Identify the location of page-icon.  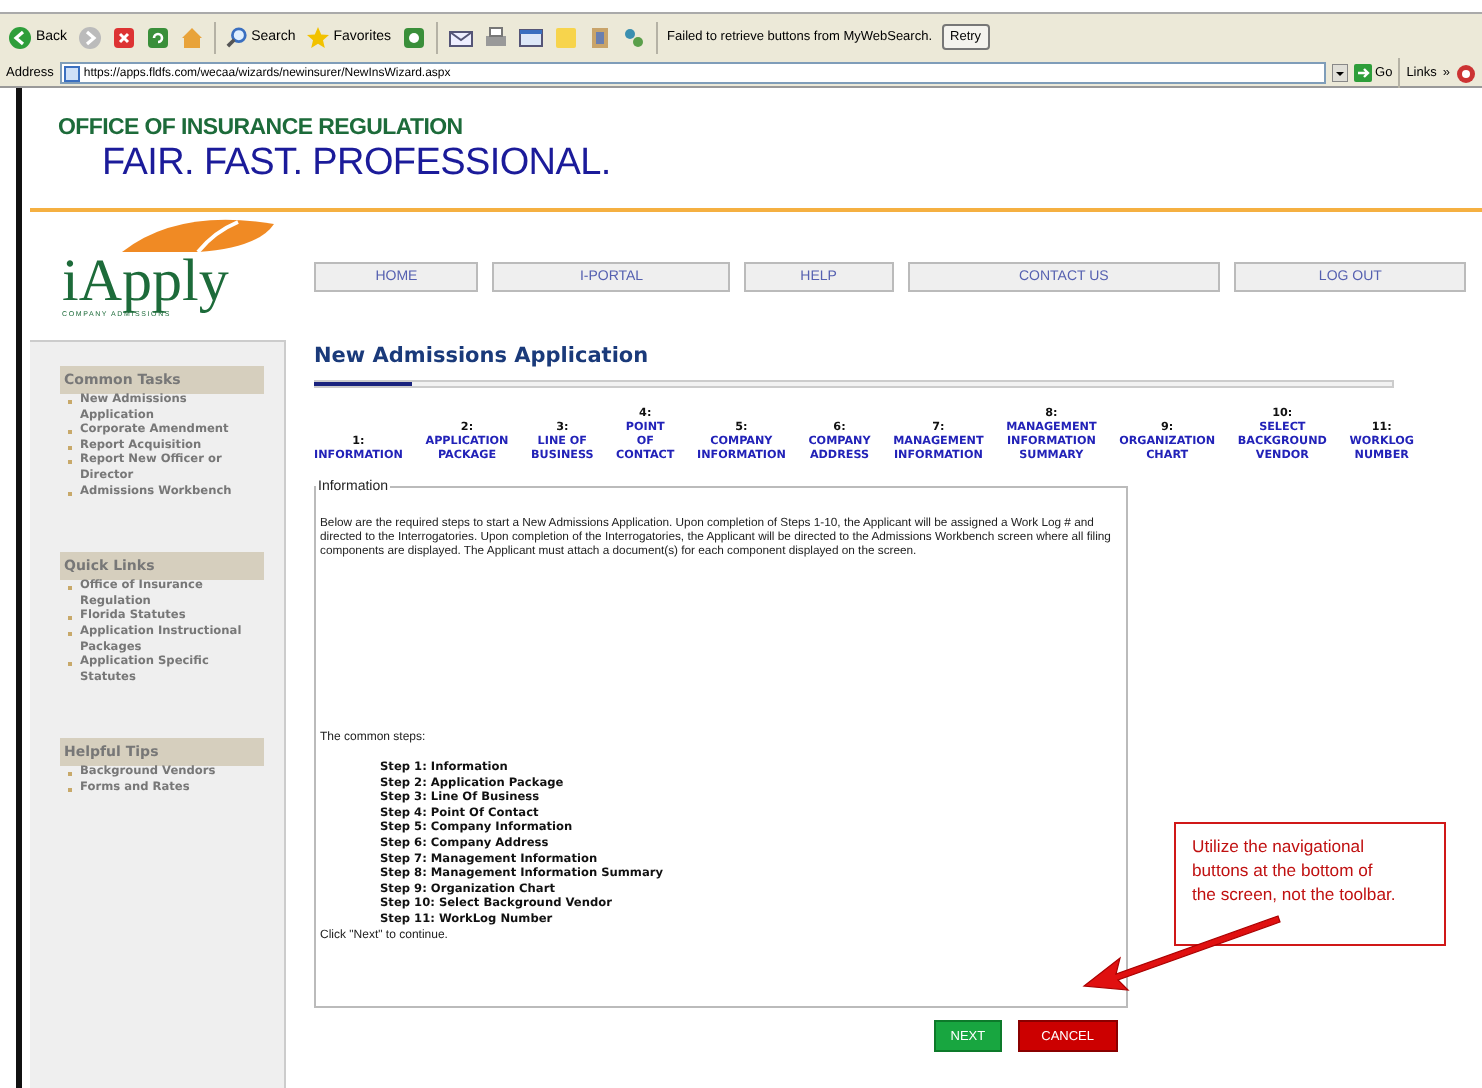
(71, 73).